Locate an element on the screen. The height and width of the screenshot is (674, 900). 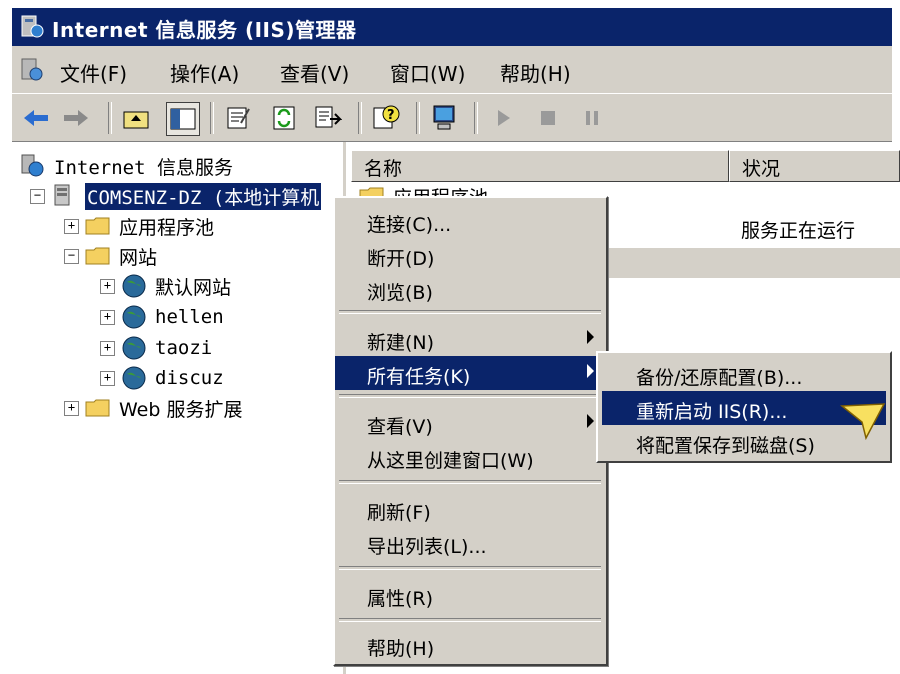
console-icon is located at coordinates (32, 70).